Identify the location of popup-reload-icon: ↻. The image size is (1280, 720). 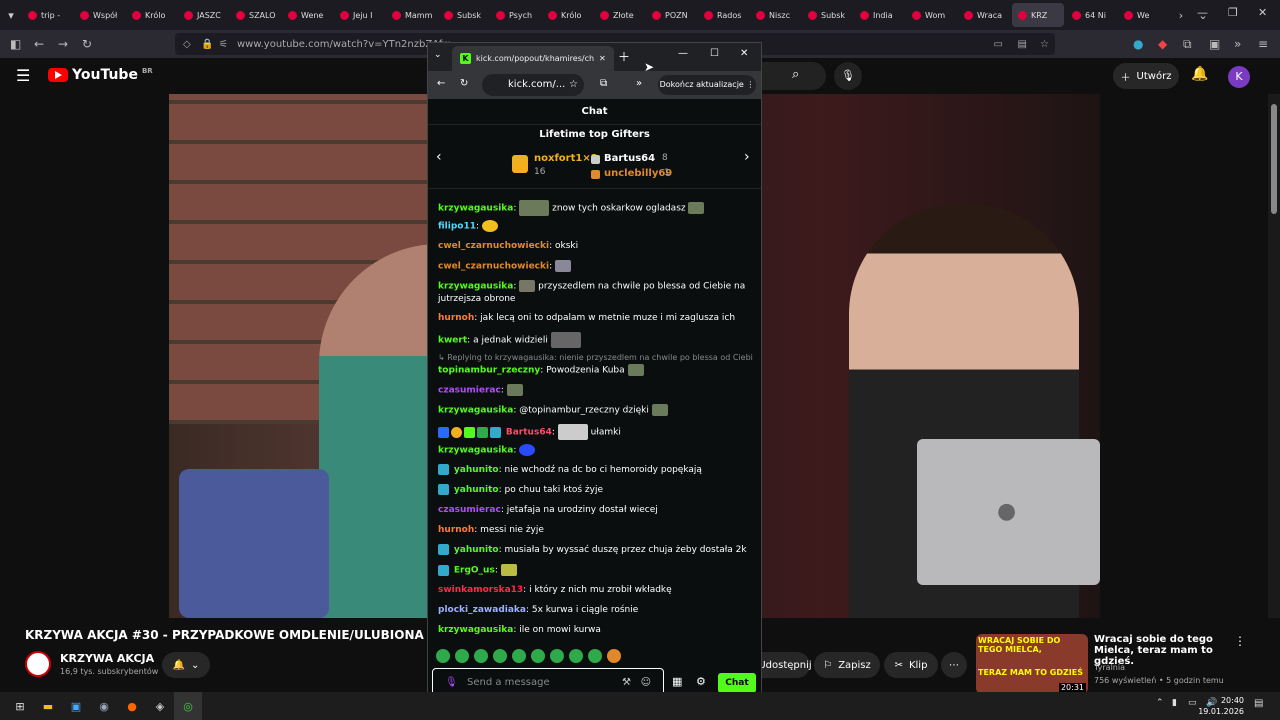
(464, 83).